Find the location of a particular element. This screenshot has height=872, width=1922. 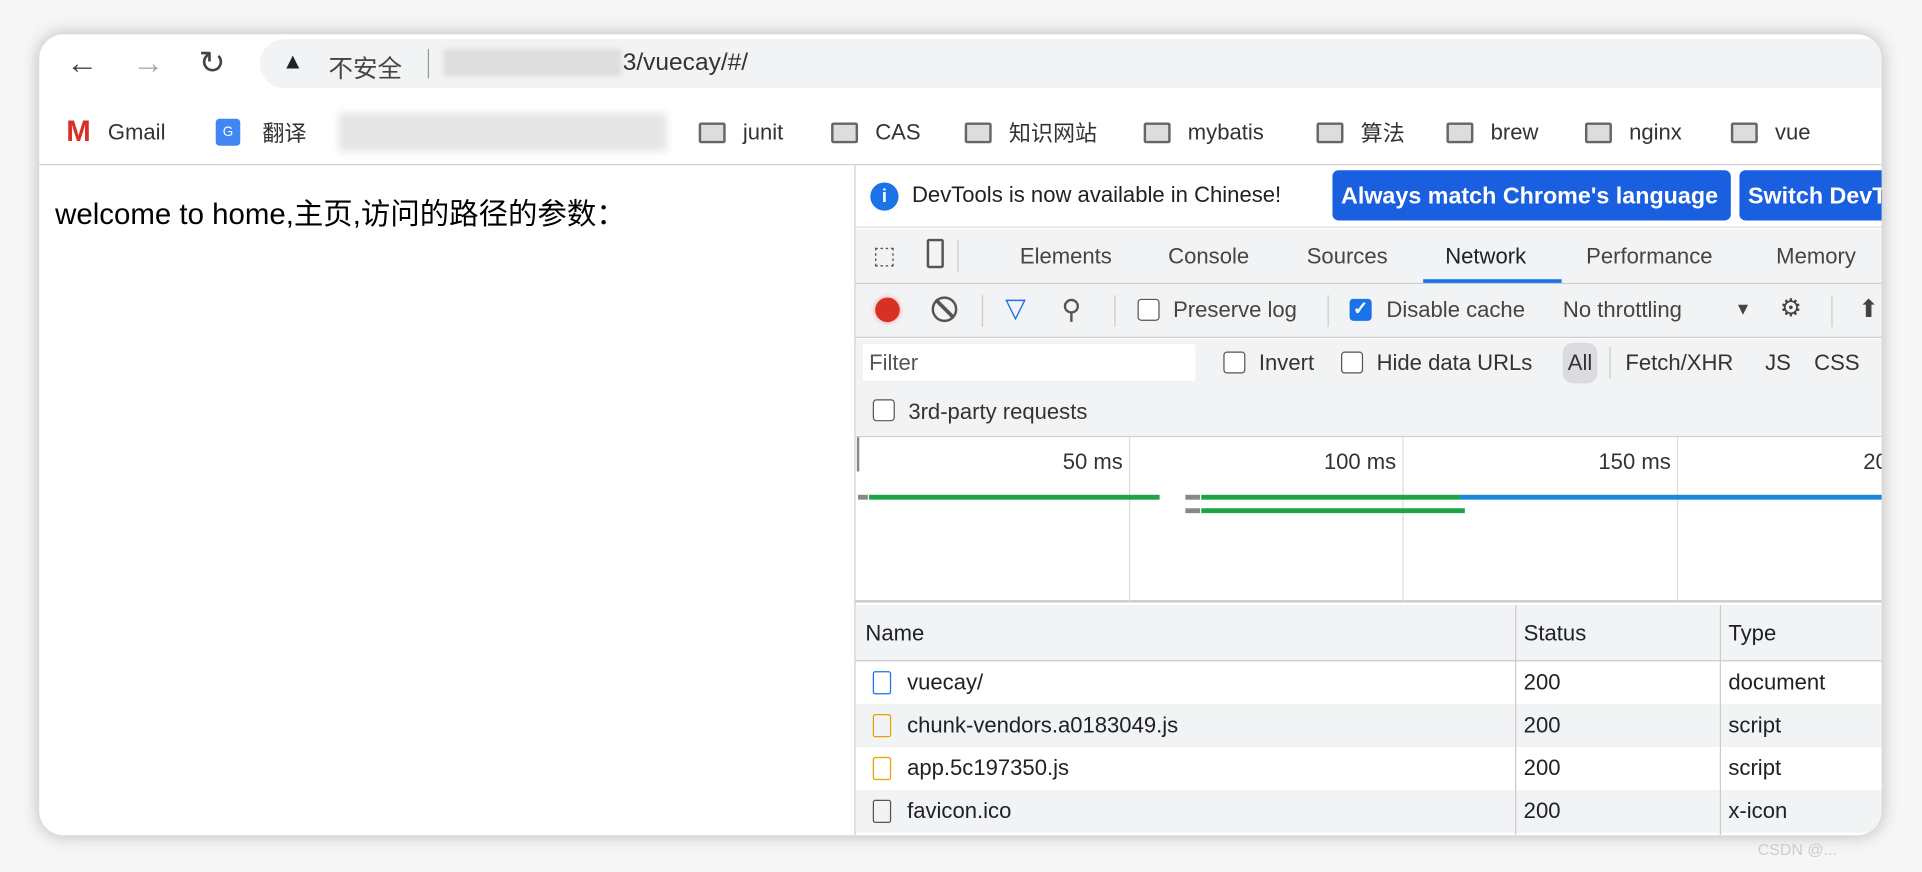

bookmark-brew: brew is located at coordinates (1492, 132).